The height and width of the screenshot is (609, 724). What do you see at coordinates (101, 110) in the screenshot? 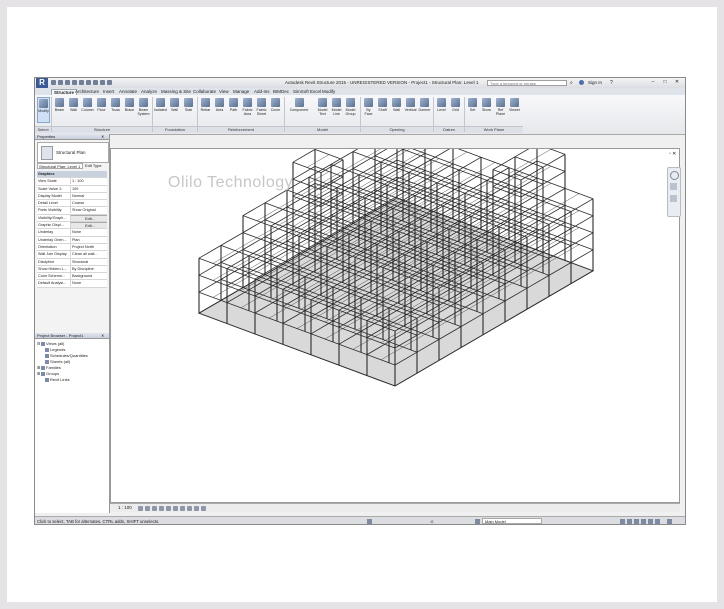
I see `floor-button: Floor` at bounding box center [101, 110].